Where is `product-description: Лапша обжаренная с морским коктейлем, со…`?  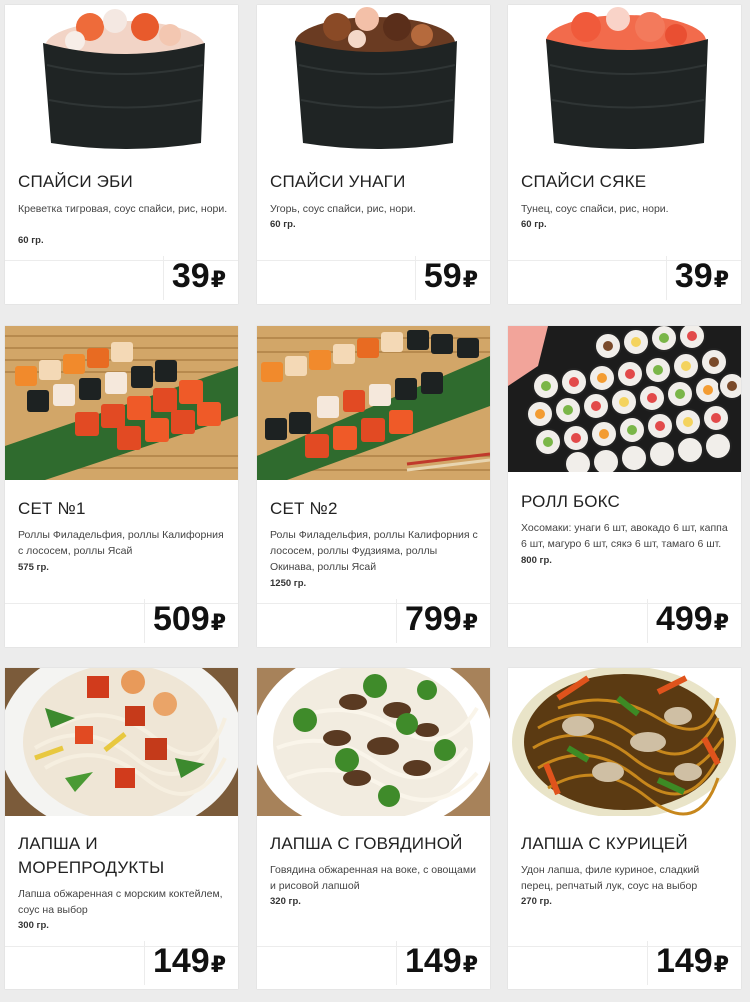 product-description: Лапша обжаренная с морским коктейлем, со… is located at coordinates (120, 902).